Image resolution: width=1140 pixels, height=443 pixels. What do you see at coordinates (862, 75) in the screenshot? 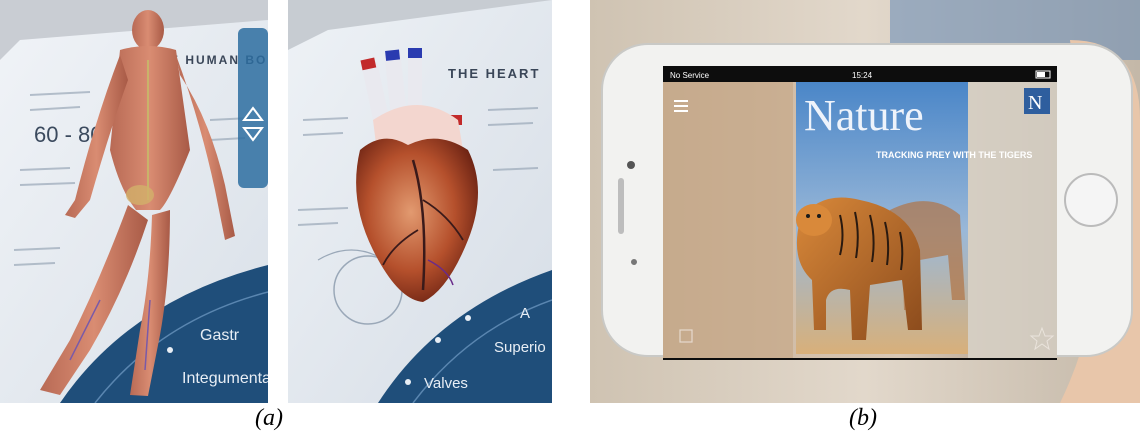
I see `status-time: 15:24` at bounding box center [862, 75].